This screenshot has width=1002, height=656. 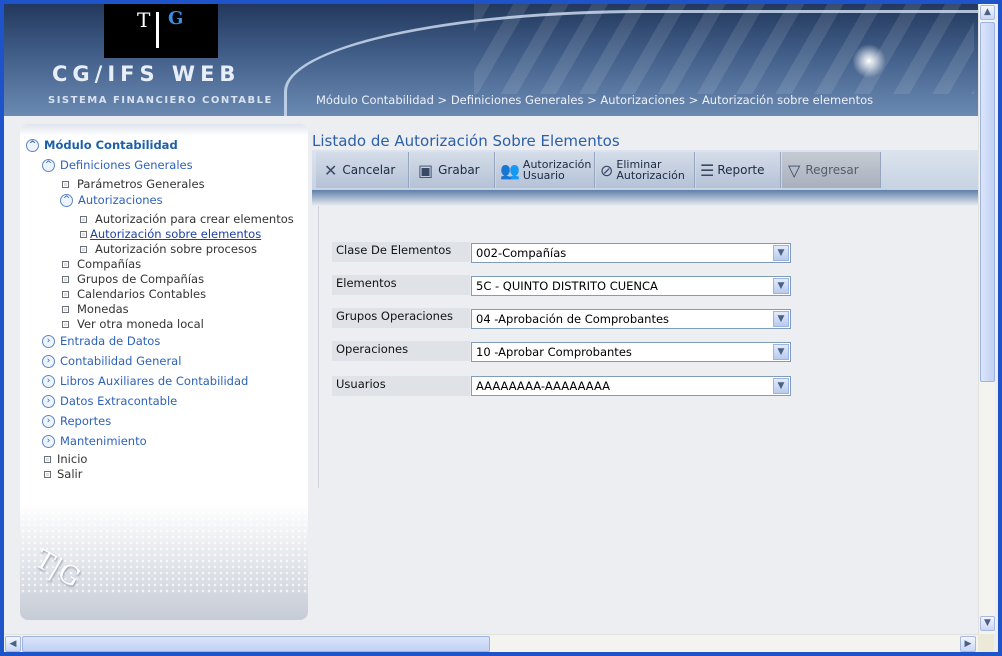 I want to click on nav-item-salir: Salir, so click(x=63, y=474).